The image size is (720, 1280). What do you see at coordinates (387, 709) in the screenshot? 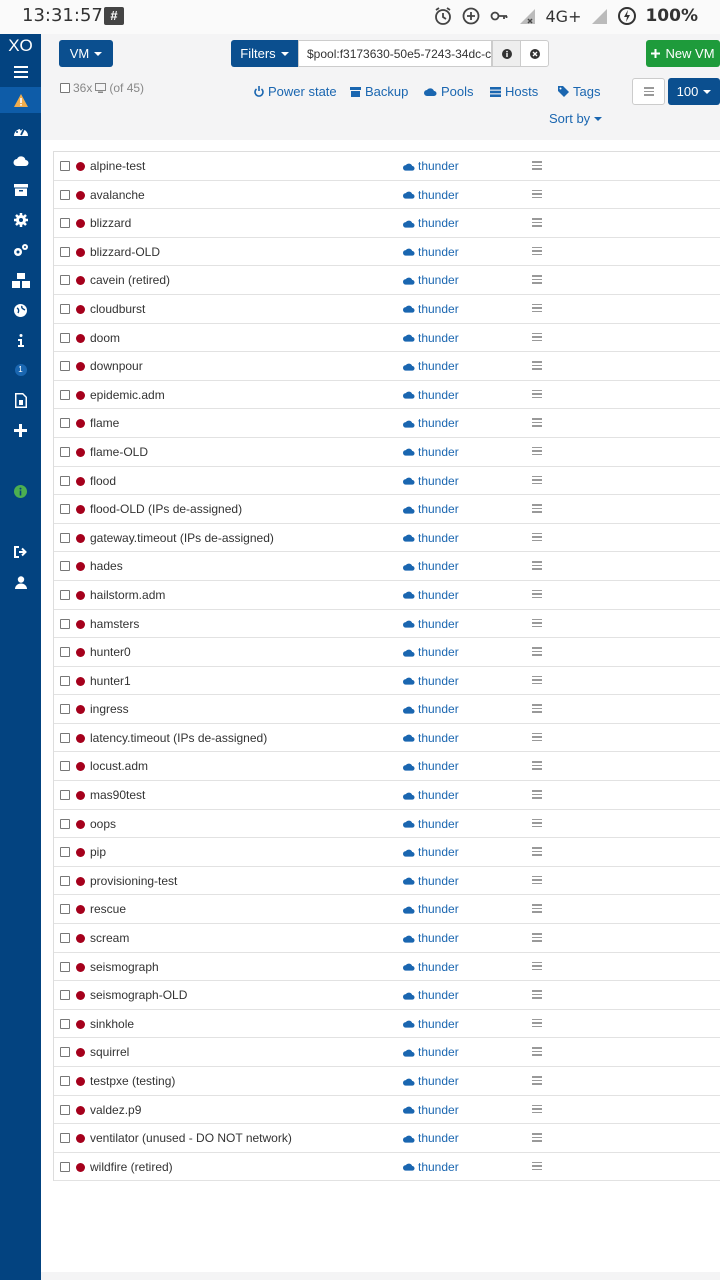
I see `table-row: ingress thunder` at bounding box center [387, 709].